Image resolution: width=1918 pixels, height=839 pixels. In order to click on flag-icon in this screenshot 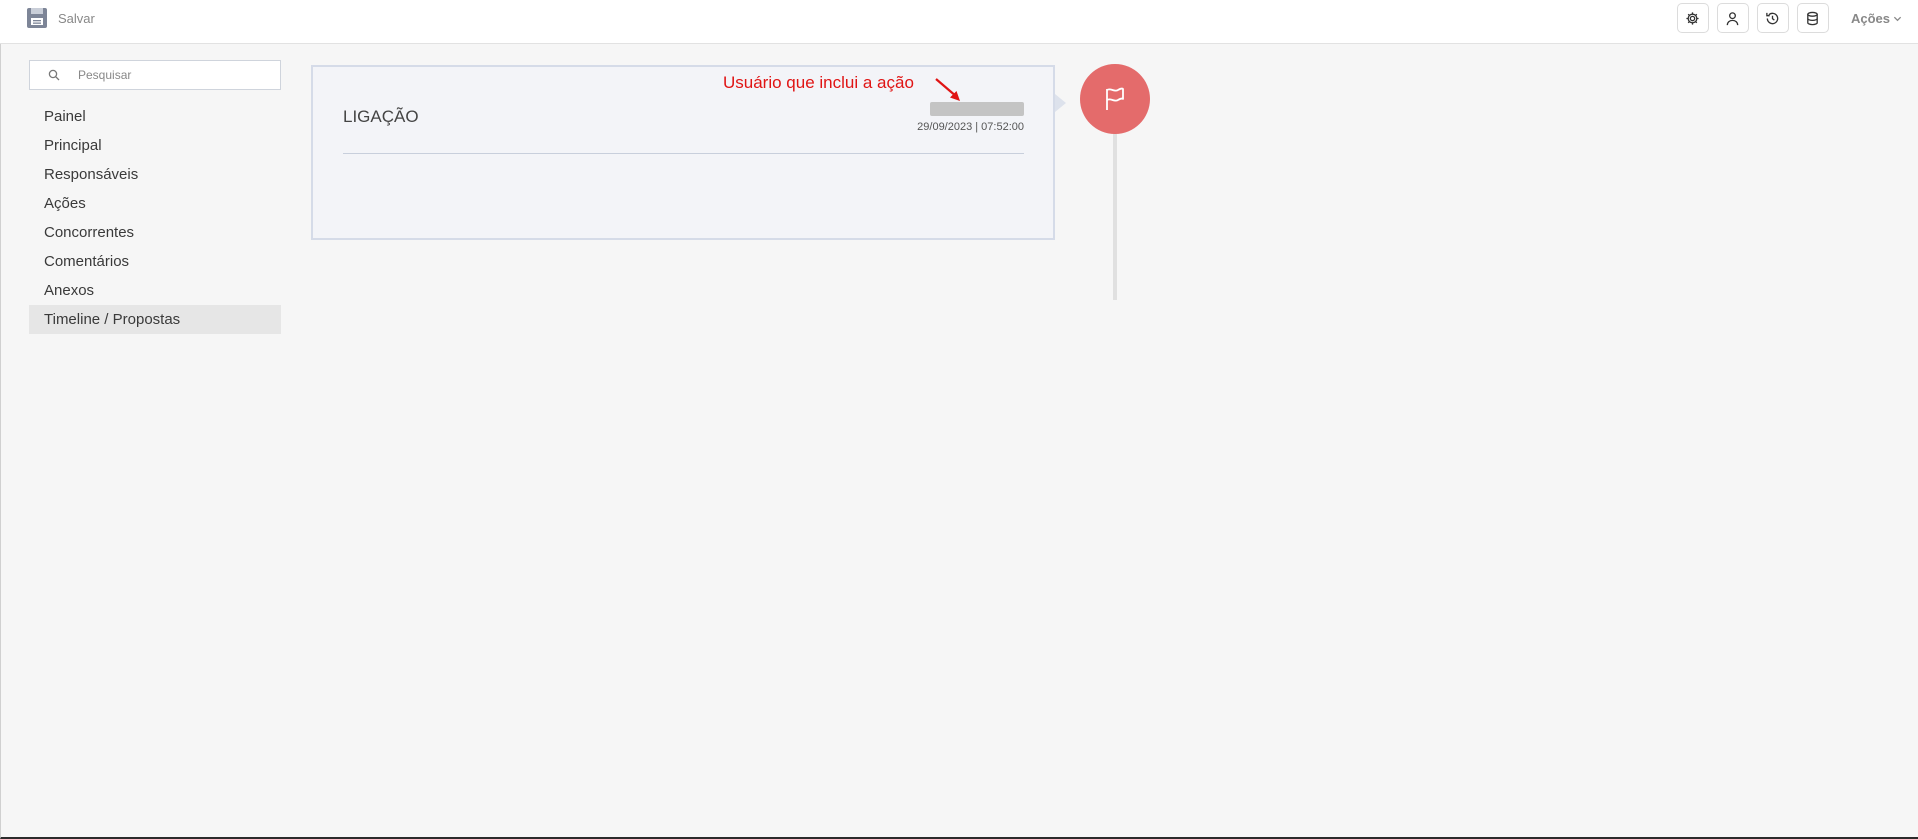, I will do `click(1115, 98)`.